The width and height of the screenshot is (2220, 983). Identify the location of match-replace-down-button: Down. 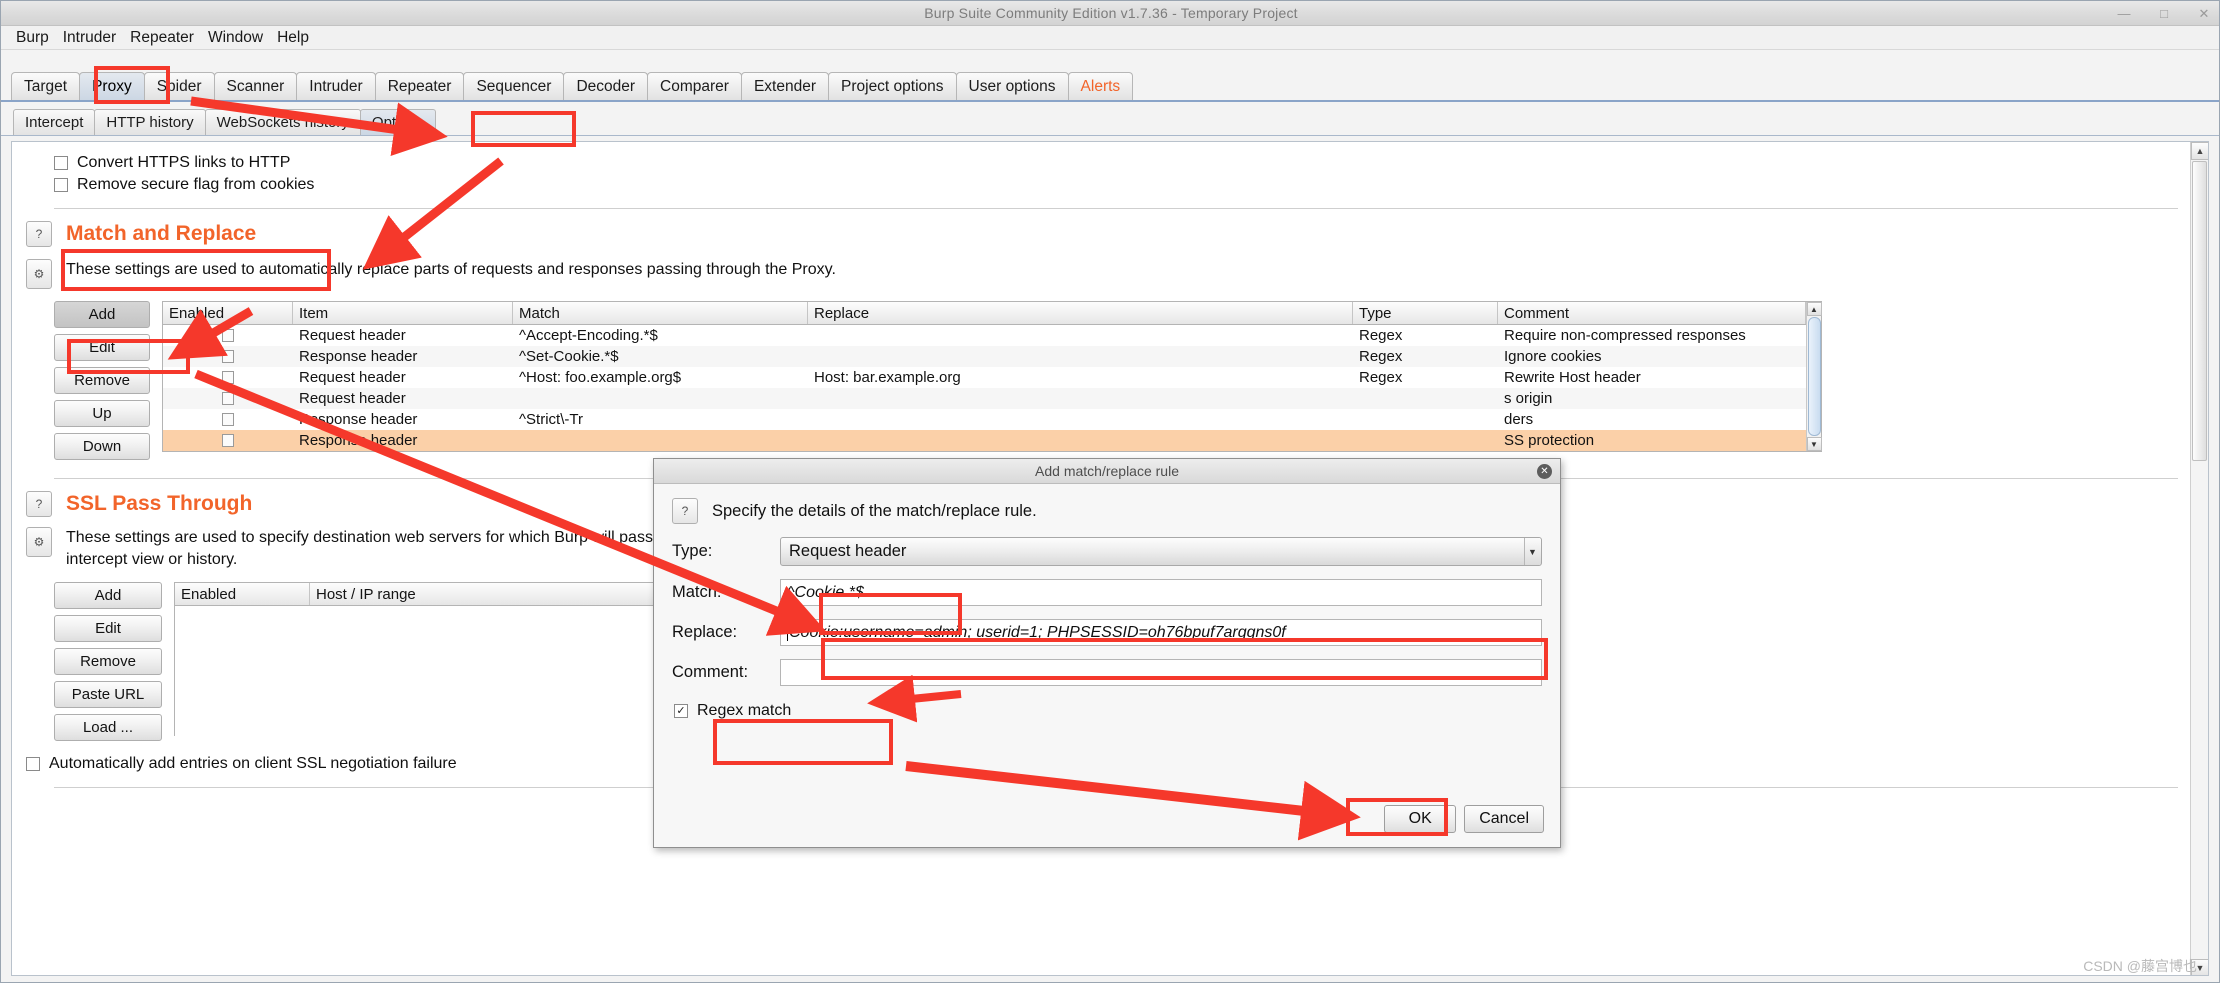
(102, 446).